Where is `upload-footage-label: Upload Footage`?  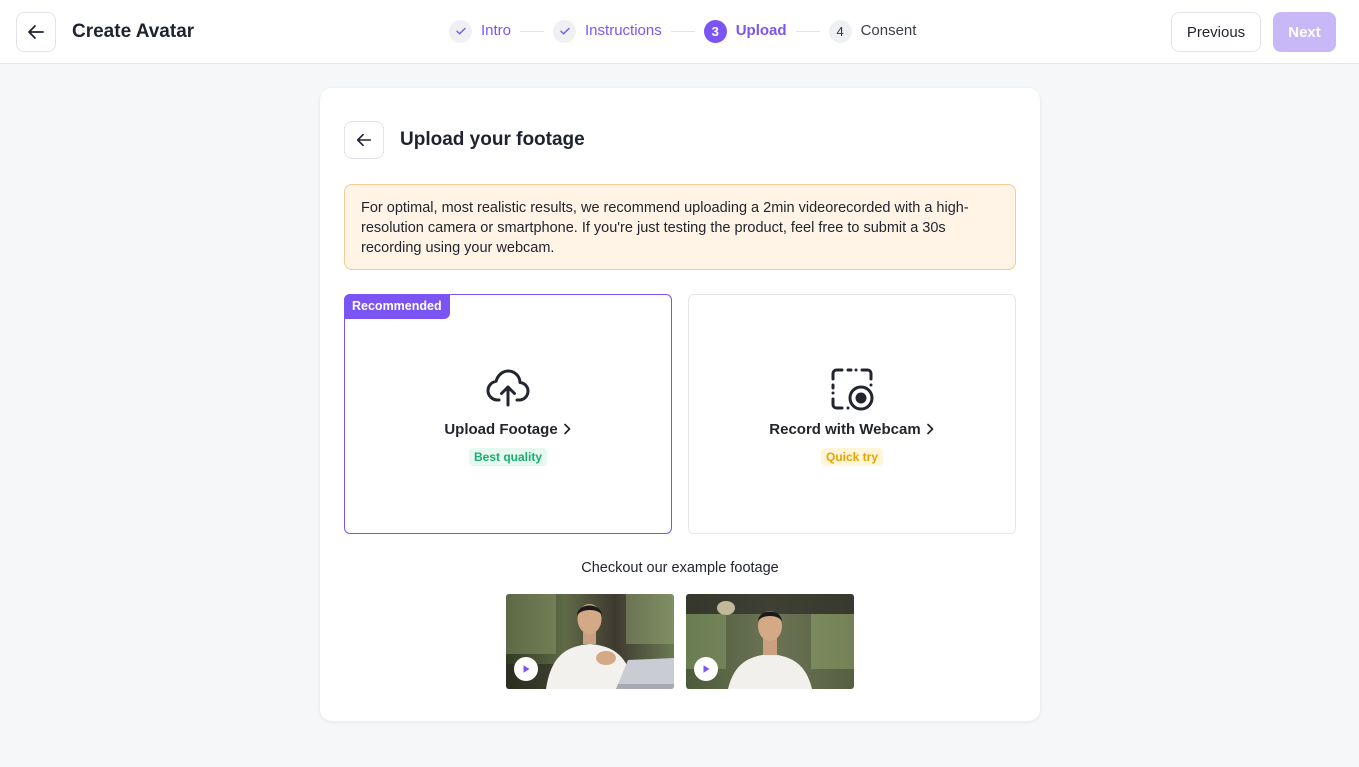 upload-footage-label: Upload Footage is located at coordinates (508, 430).